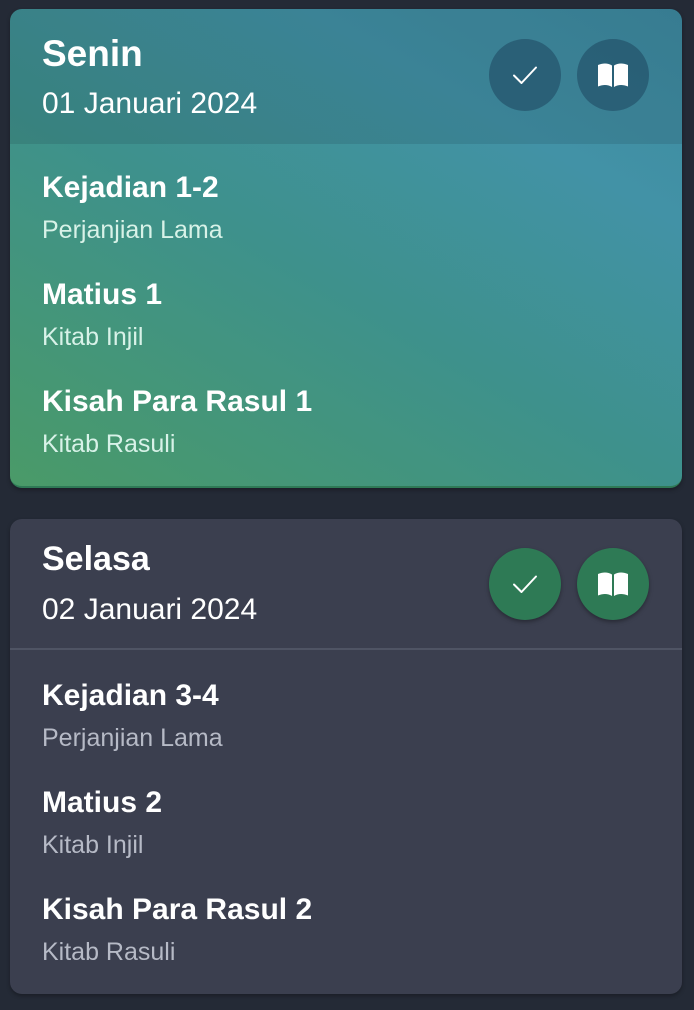 The width and height of the screenshot is (694, 1010). What do you see at coordinates (130, 187) in the screenshot?
I see `reading-title: Kejadian 1-2` at bounding box center [130, 187].